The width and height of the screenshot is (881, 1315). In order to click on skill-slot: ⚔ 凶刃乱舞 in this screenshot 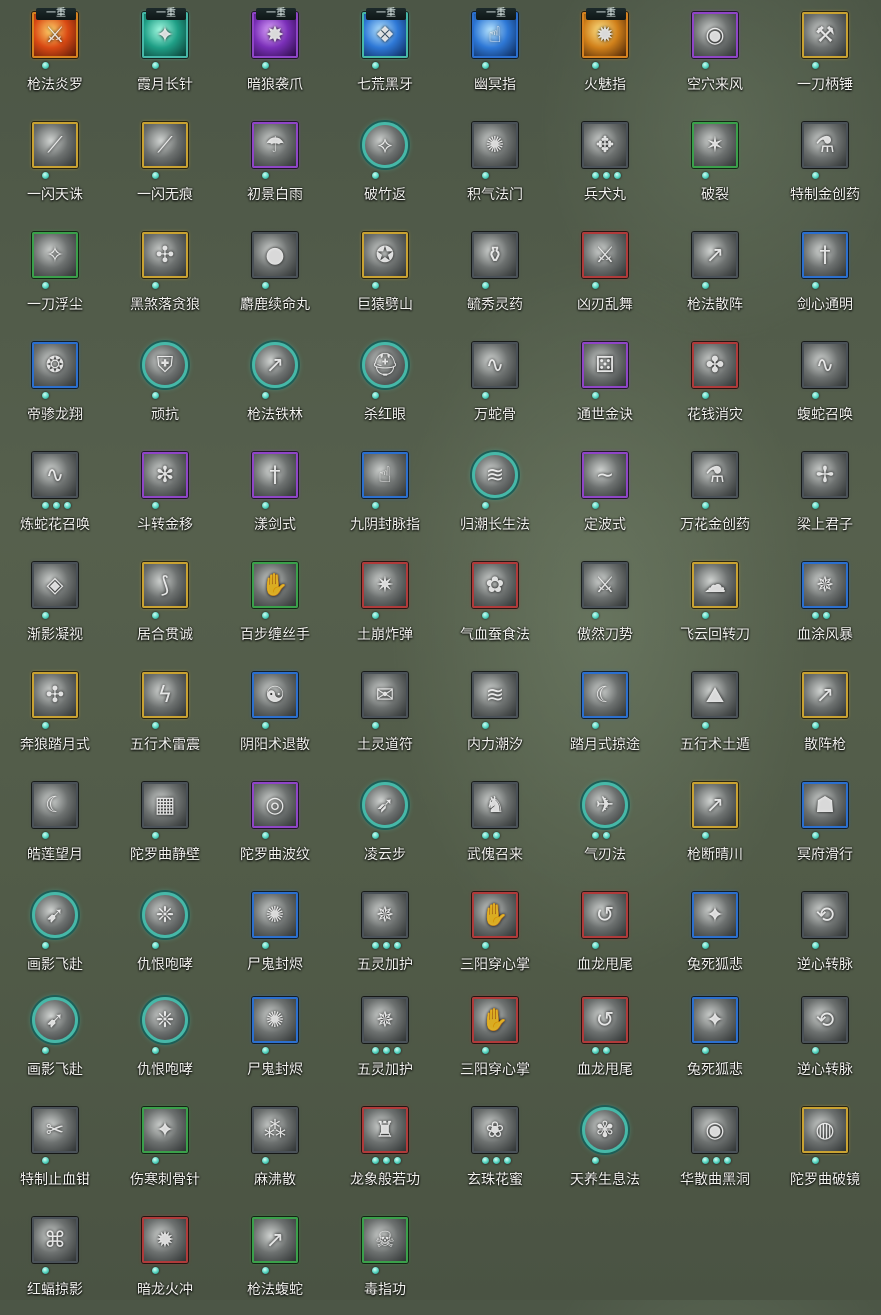, I will do `click(605, 275)`.